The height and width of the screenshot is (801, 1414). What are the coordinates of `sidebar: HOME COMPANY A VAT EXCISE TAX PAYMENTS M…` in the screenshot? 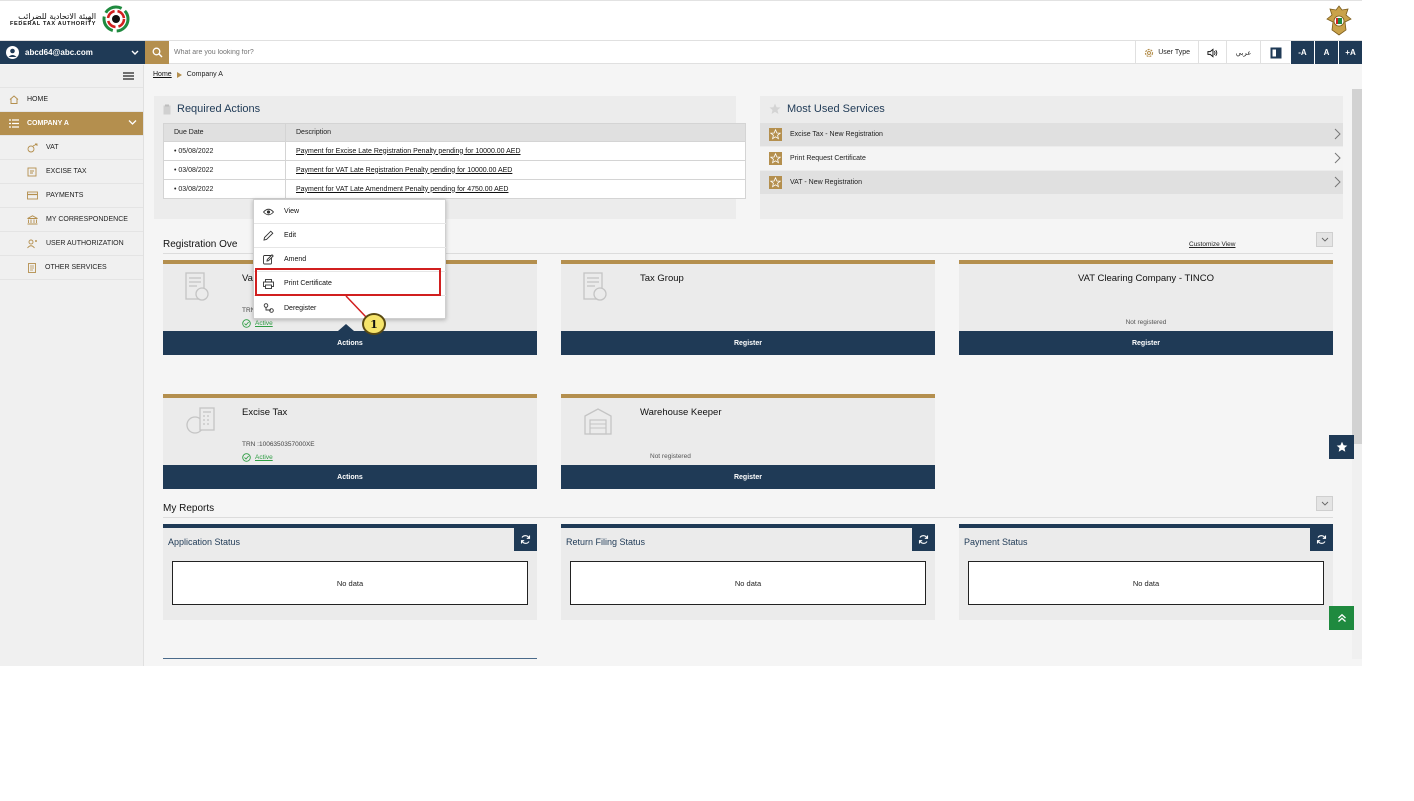 It's located at (72, 365).